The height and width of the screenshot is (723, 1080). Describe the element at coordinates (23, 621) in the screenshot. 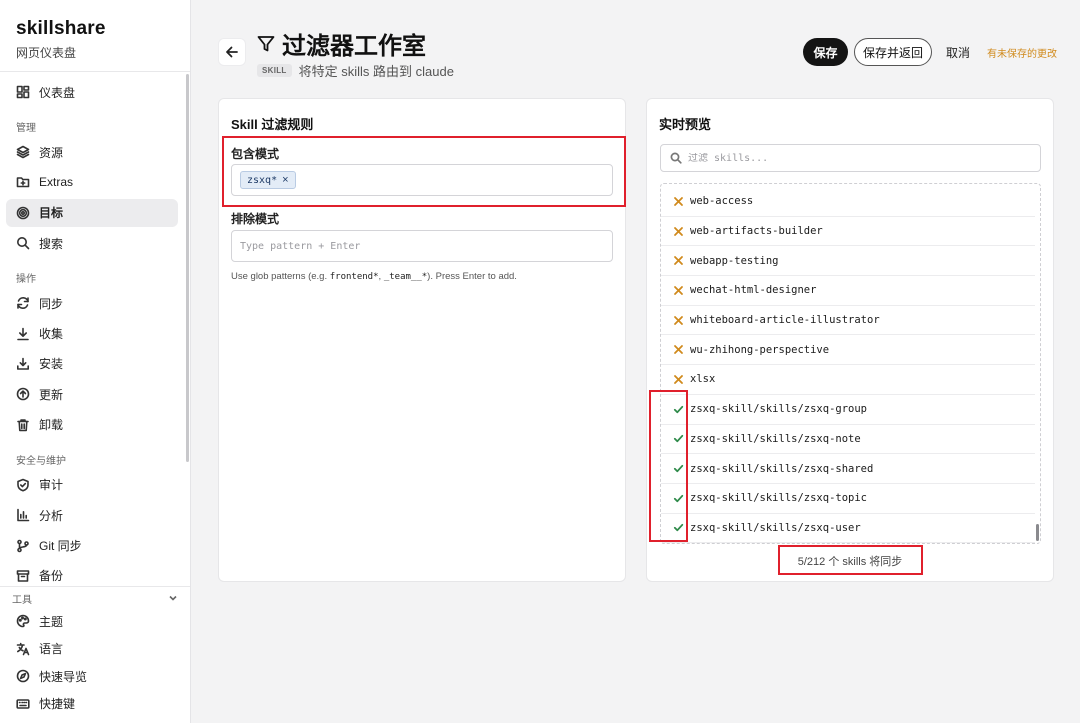

I see `palette-icon` at that location.